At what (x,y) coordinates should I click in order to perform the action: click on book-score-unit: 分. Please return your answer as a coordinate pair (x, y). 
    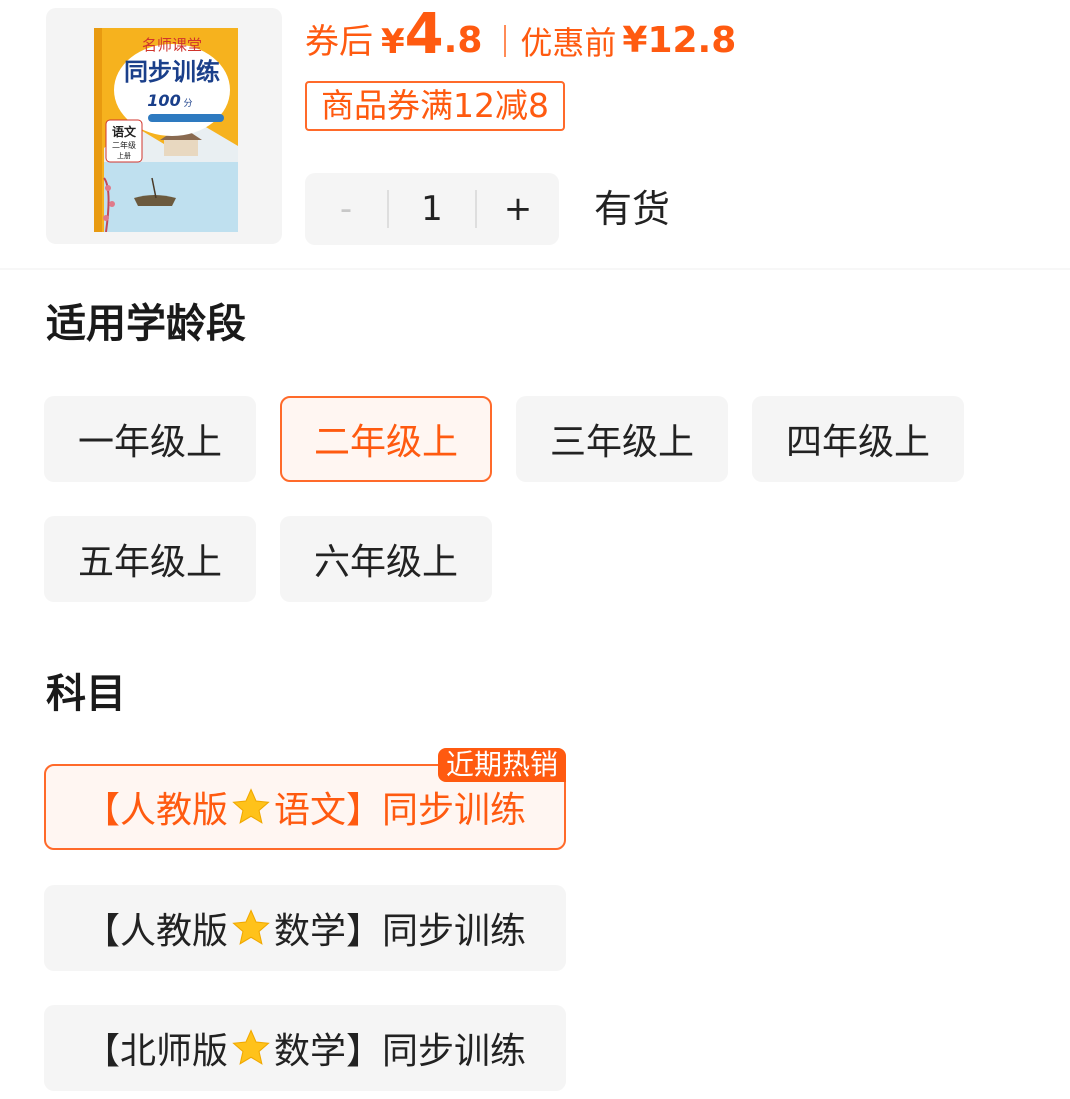
    Looking at the image, I should click on (187, 103).